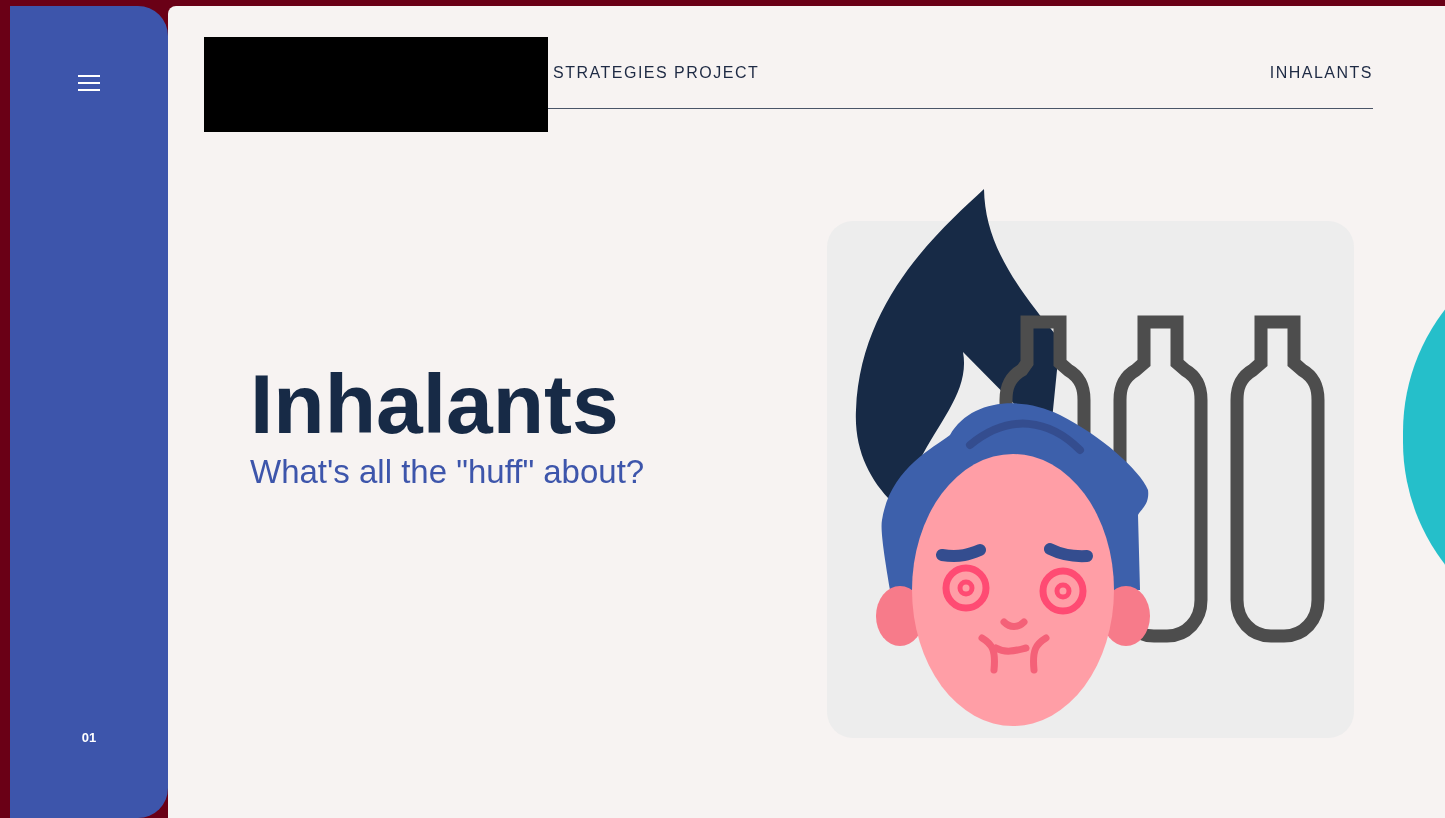 Image resolution: width=1445 pixels, height=818 pixels. I want to click on slide-title: Inhalants, so click(435, 404).